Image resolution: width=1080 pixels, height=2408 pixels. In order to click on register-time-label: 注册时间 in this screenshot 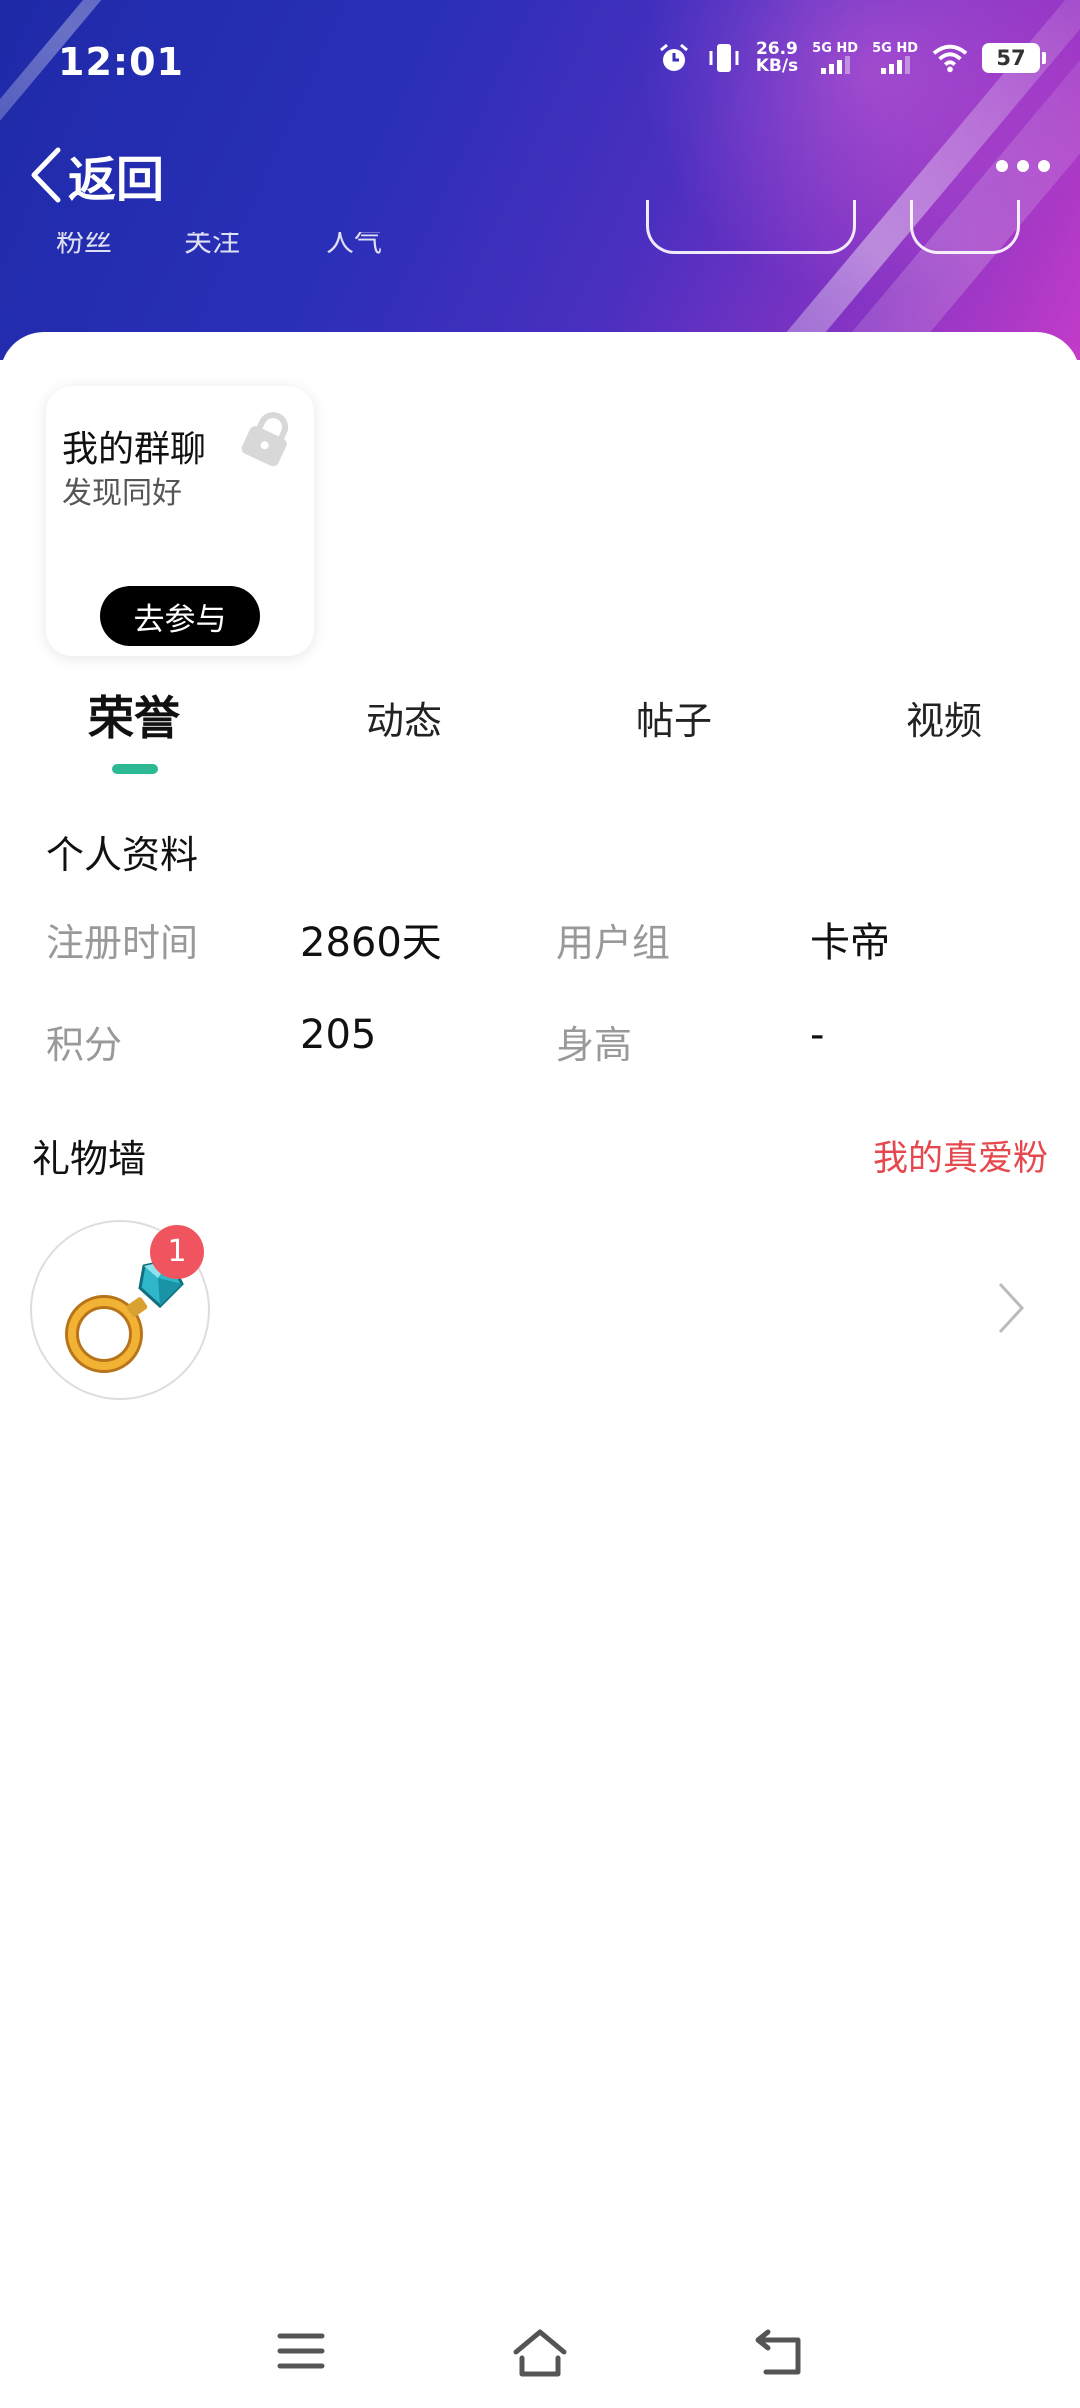, I will do `click(122, 943)`.